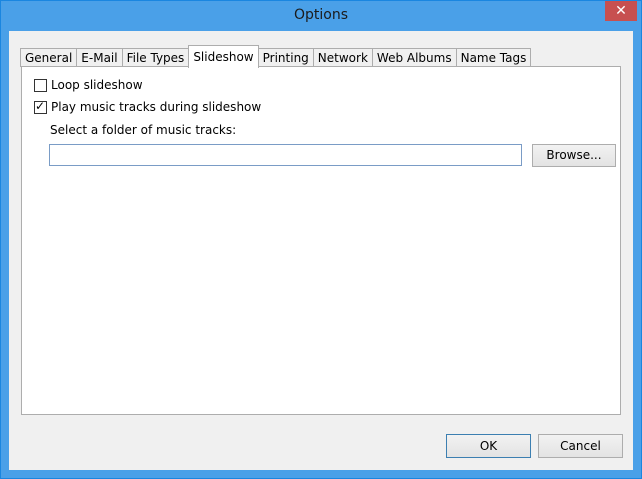 Image resolution: width=642 pixels, height=479 pixels. What do you see at coordinates (155, 57) in the screenshot?
I see `tab-file-types: File Types` at bounding box center [155, 57].